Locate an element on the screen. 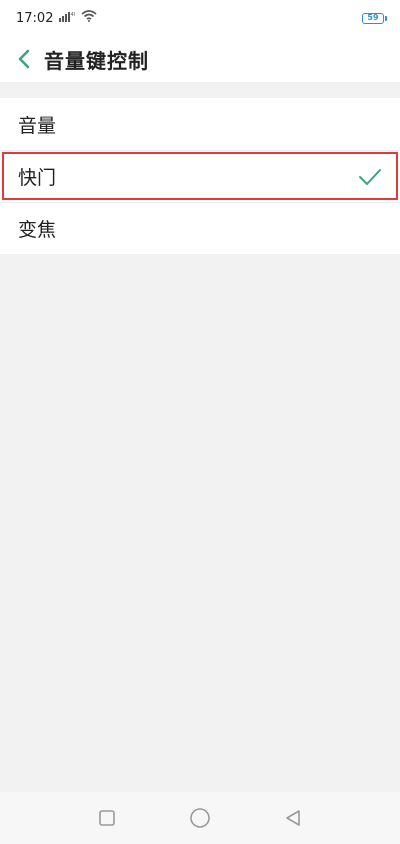 The image size is (400, 844). triangle-back-icon is located at coordinates (293, 818).